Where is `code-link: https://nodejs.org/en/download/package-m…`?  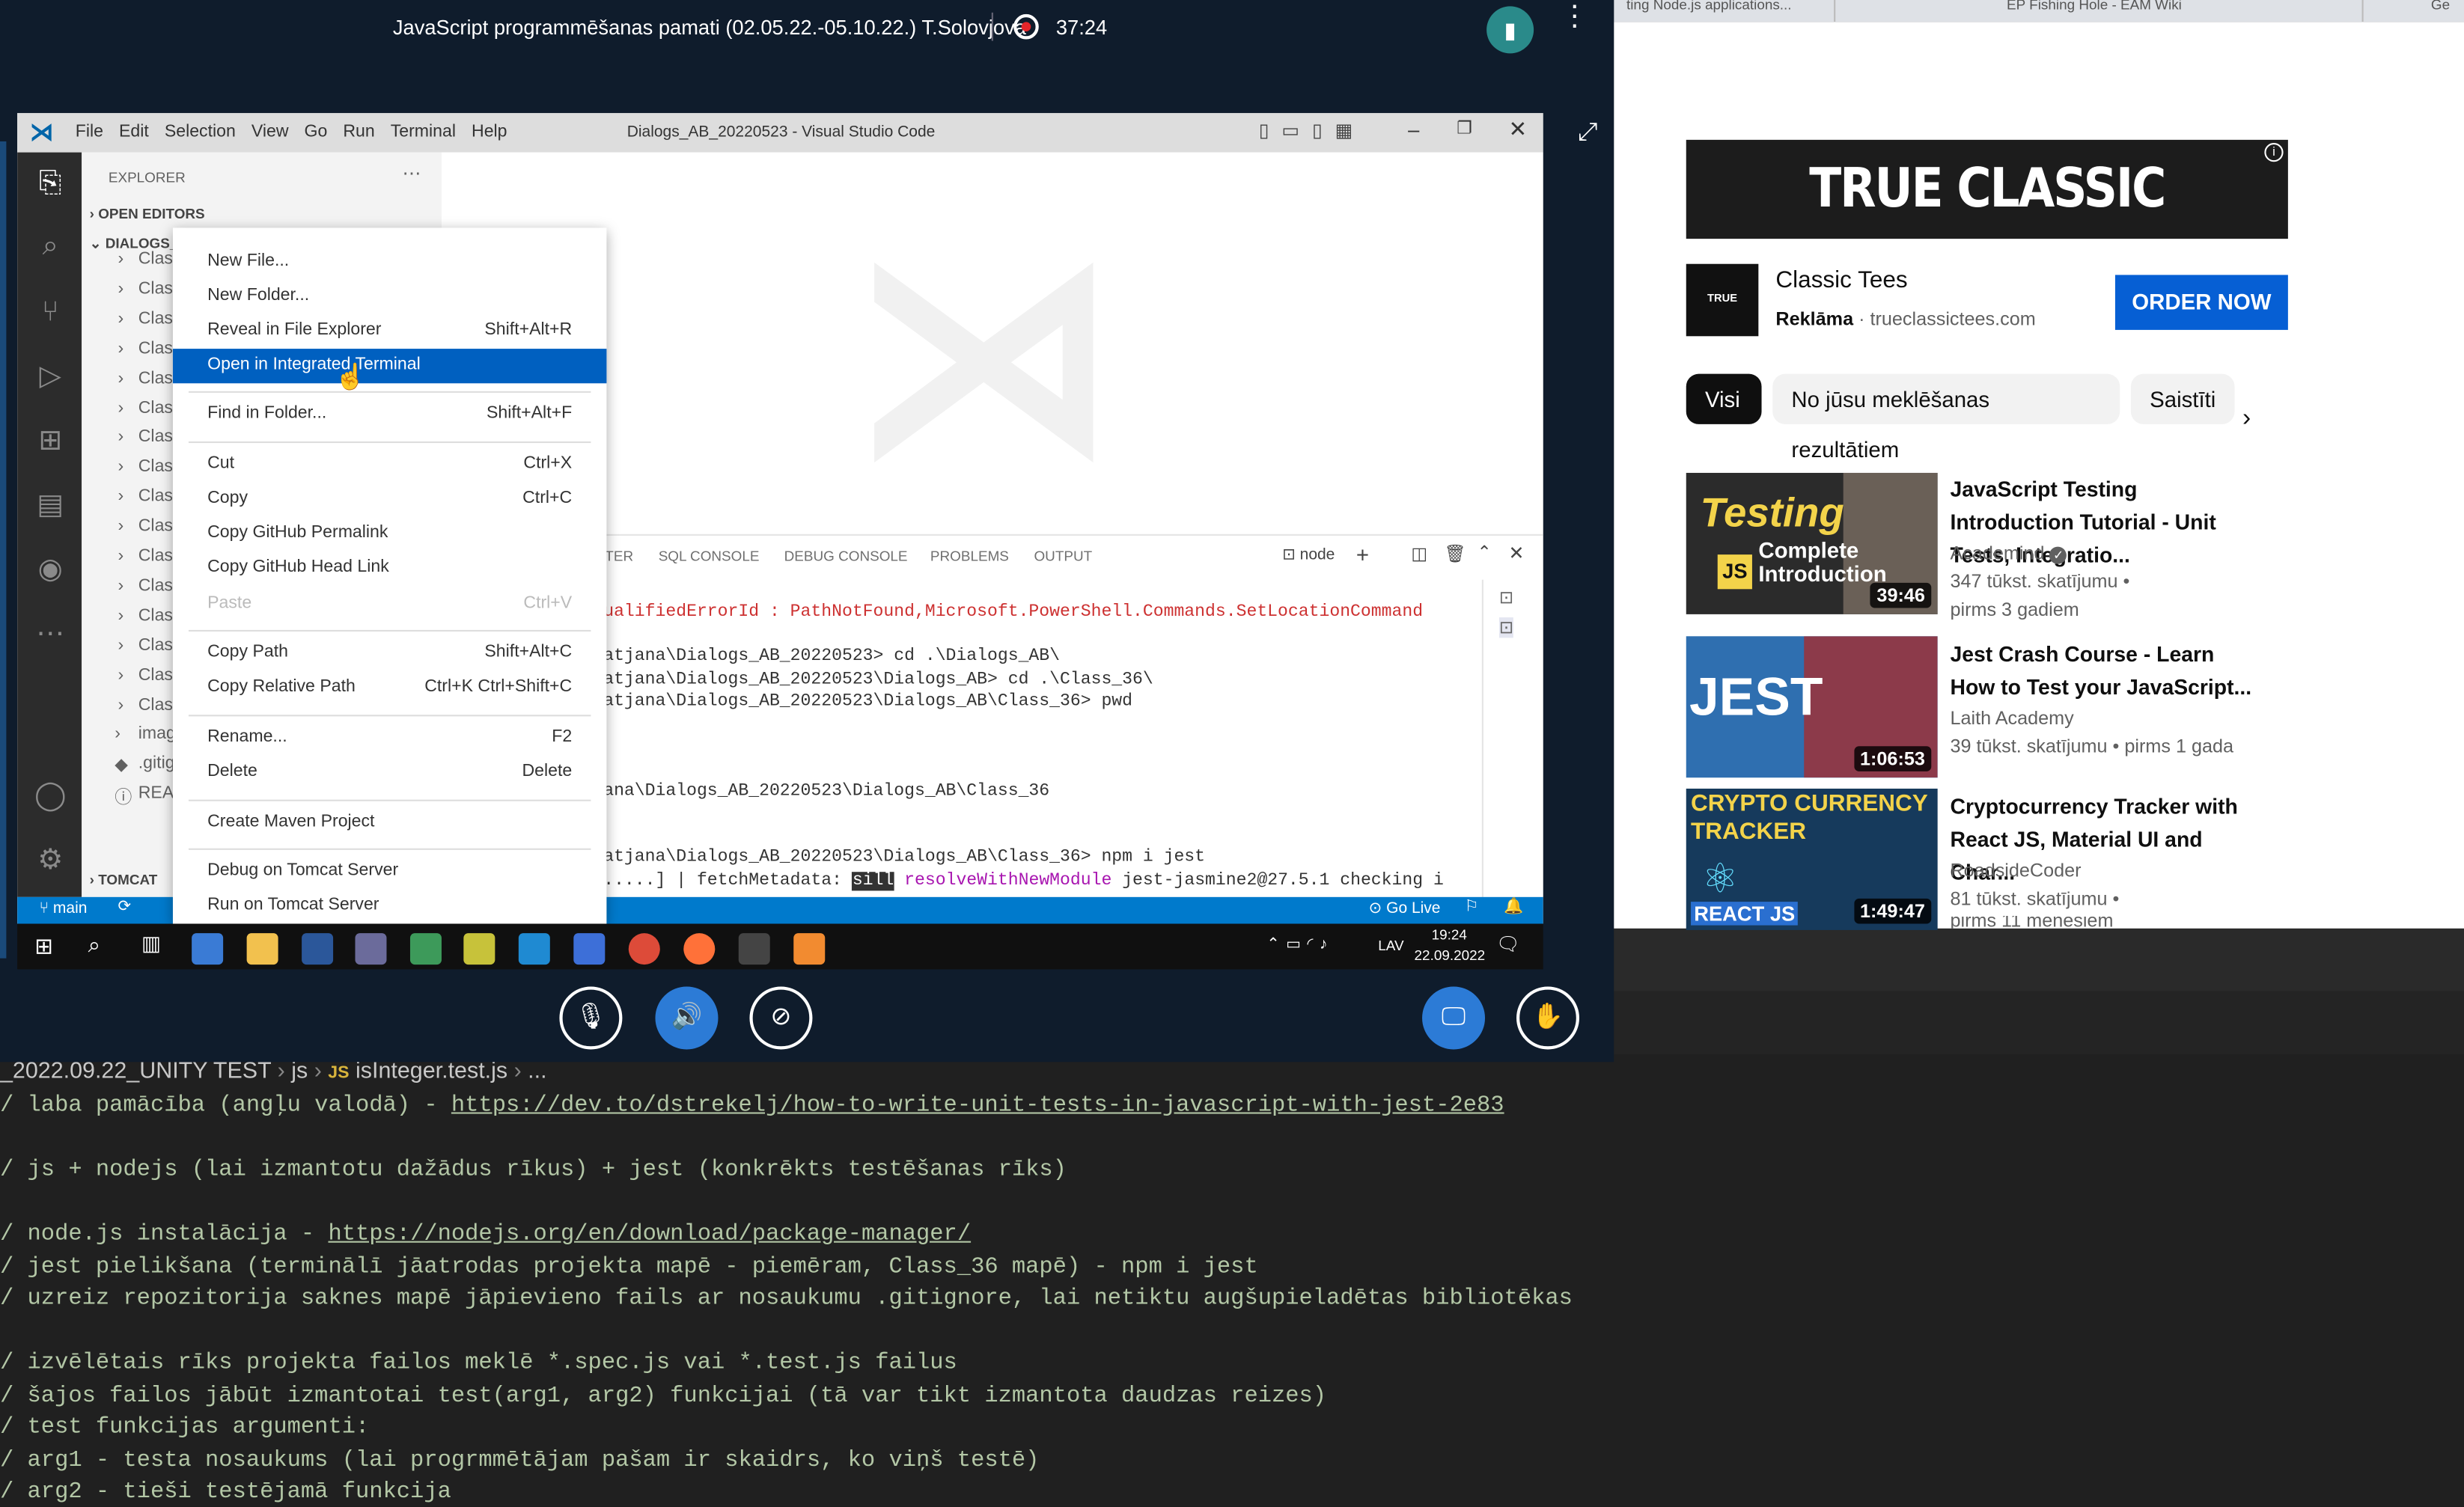
code-link: https://nodejs.org/en/download/package-m… is located at coordinates (649, 1234).